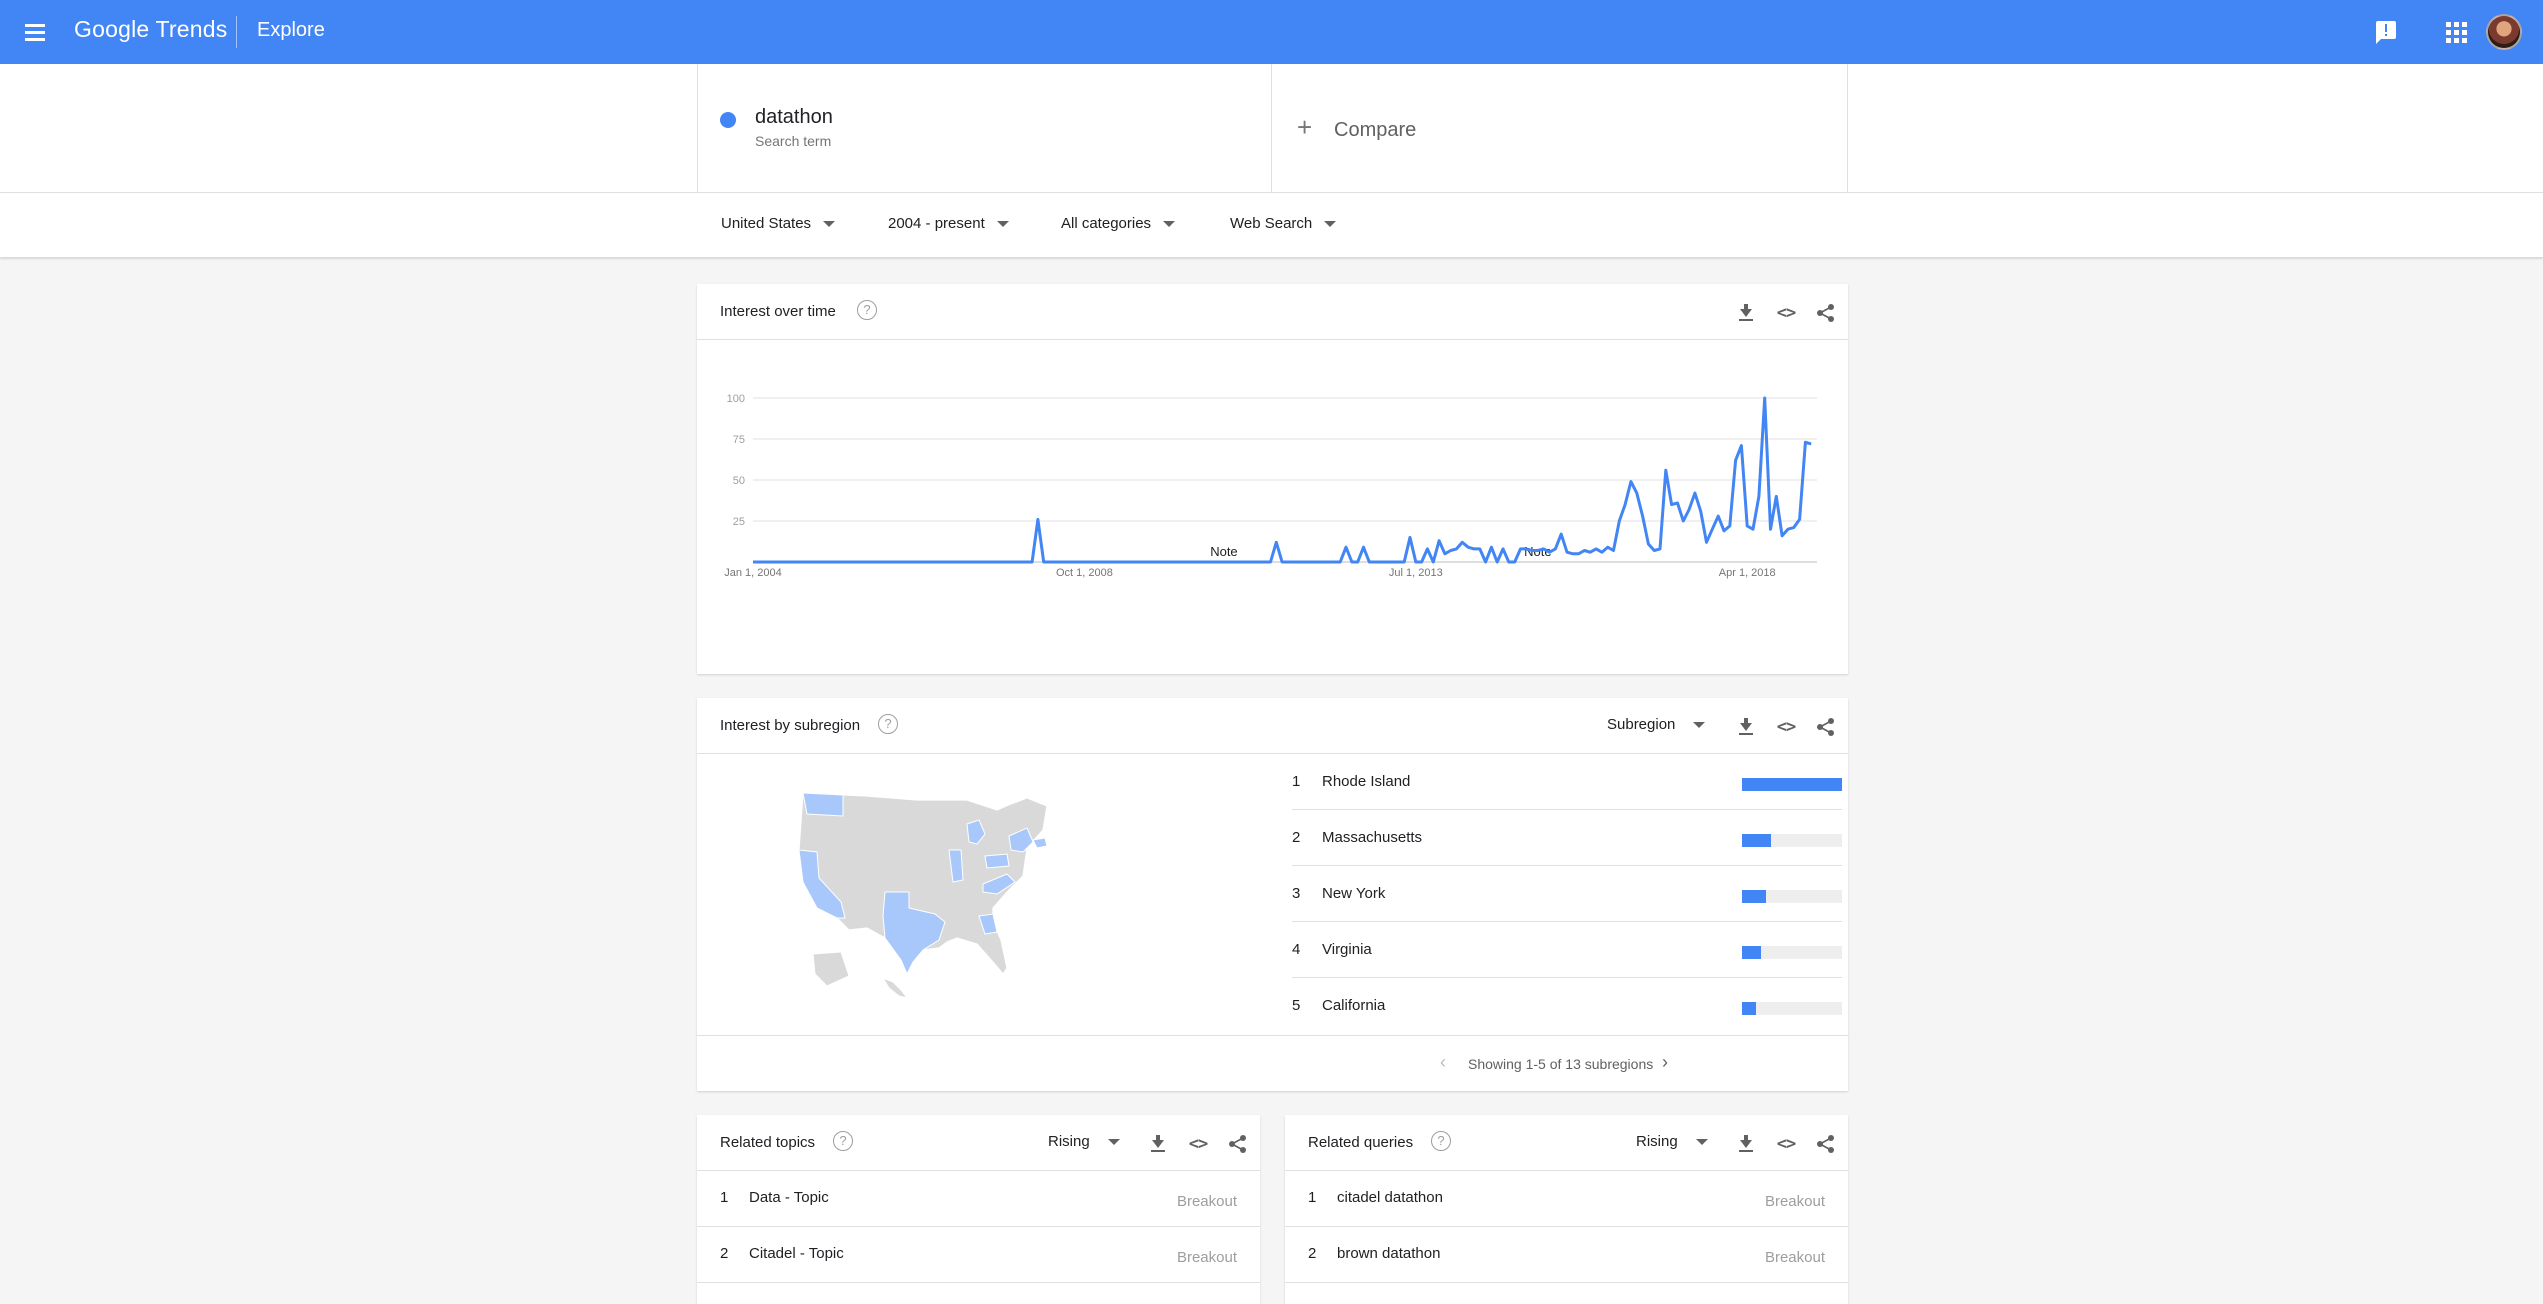 The width and height of the screenshot is (2543, 1304). I want to click on related-query-row: 1 citadel datathon Breakout, so click(1566, 1199).